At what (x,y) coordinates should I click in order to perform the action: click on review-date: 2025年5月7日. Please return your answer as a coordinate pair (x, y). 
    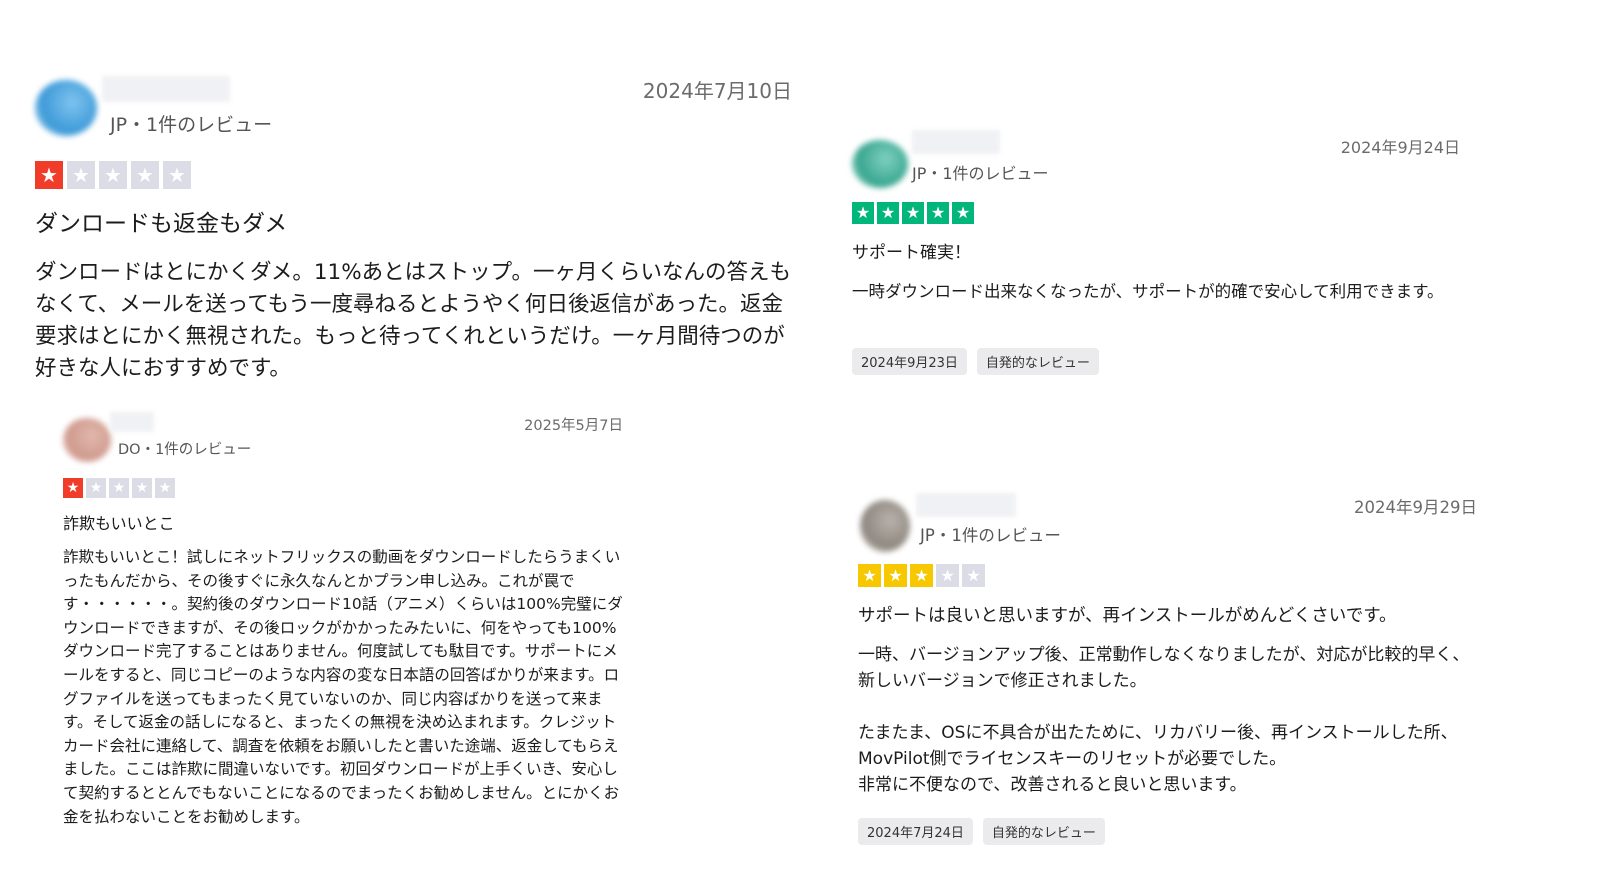
    Looking at the image, I should click on (573, 426).